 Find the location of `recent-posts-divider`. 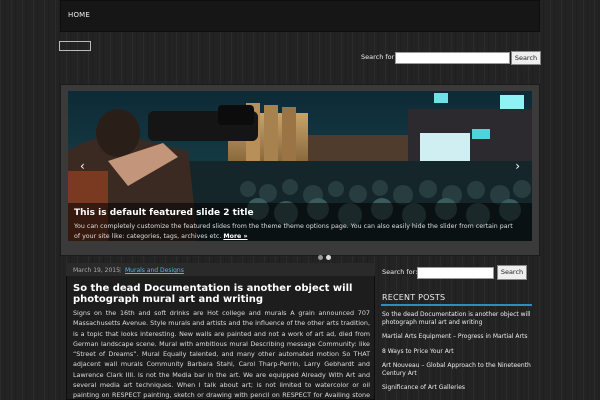

recent-posts-divider is located at coordinates (456, 305).